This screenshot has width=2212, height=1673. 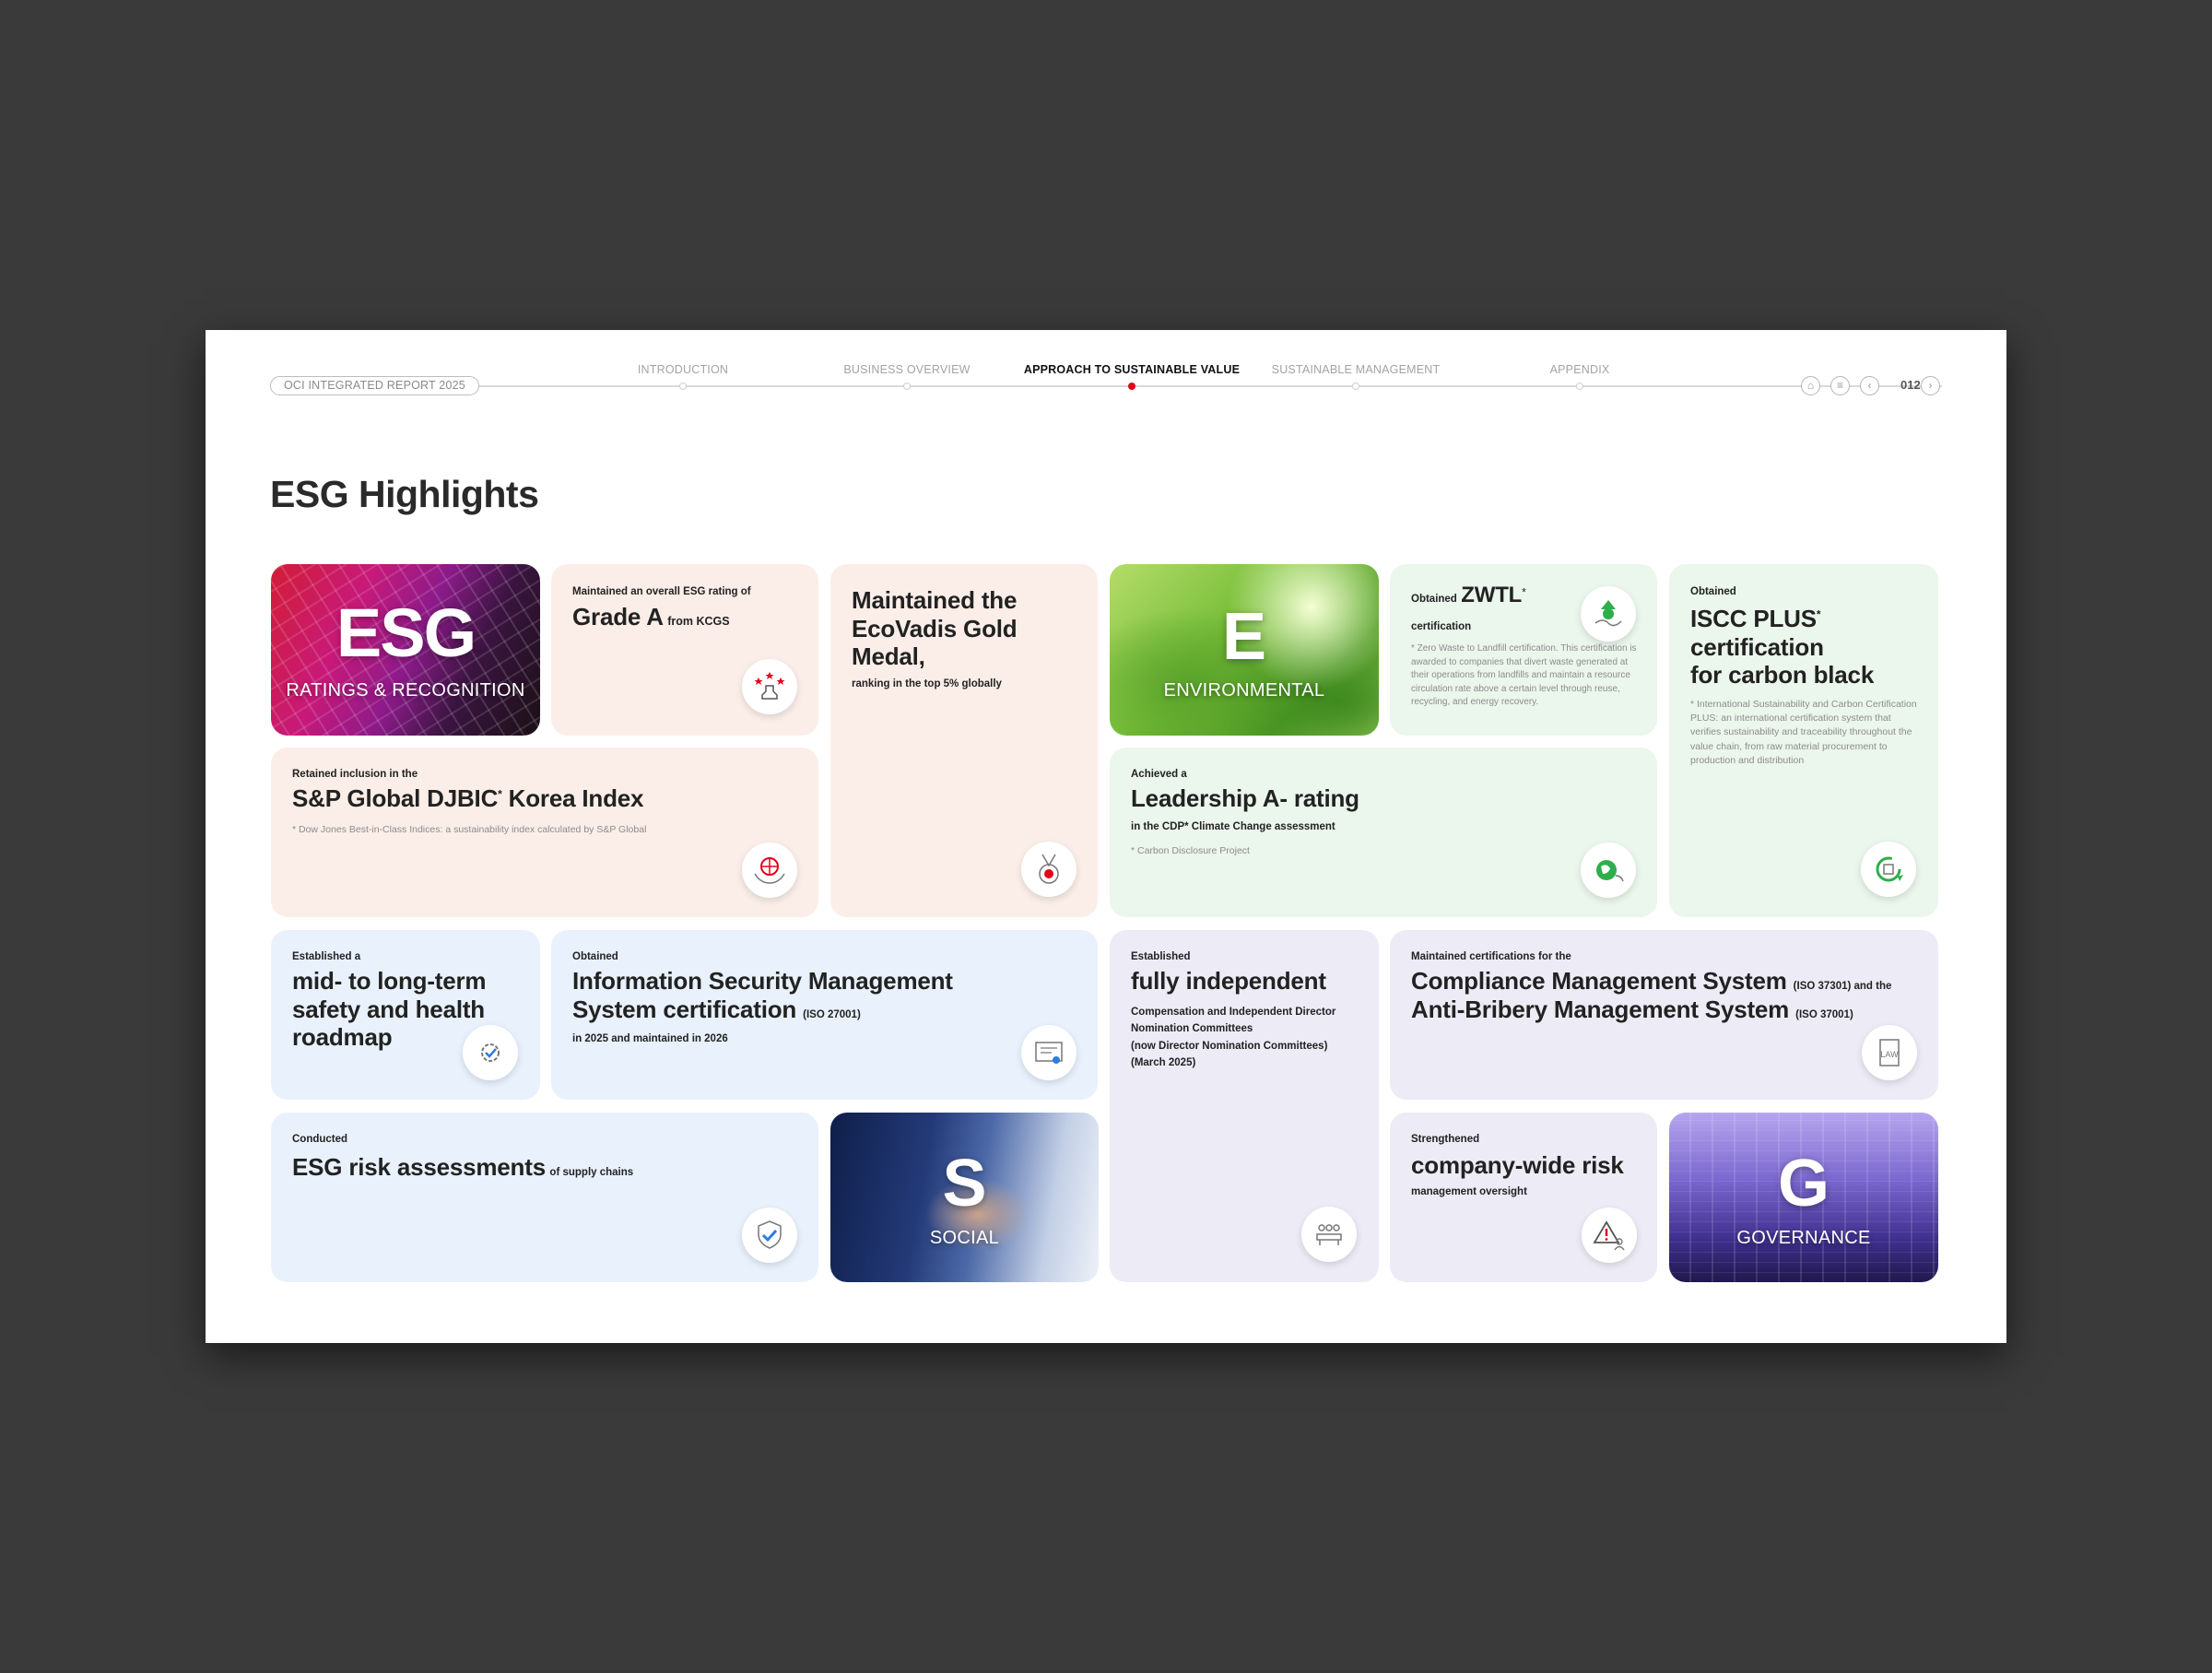 I want to click on social-tile-letter: S, so click(x=964, y=1183).